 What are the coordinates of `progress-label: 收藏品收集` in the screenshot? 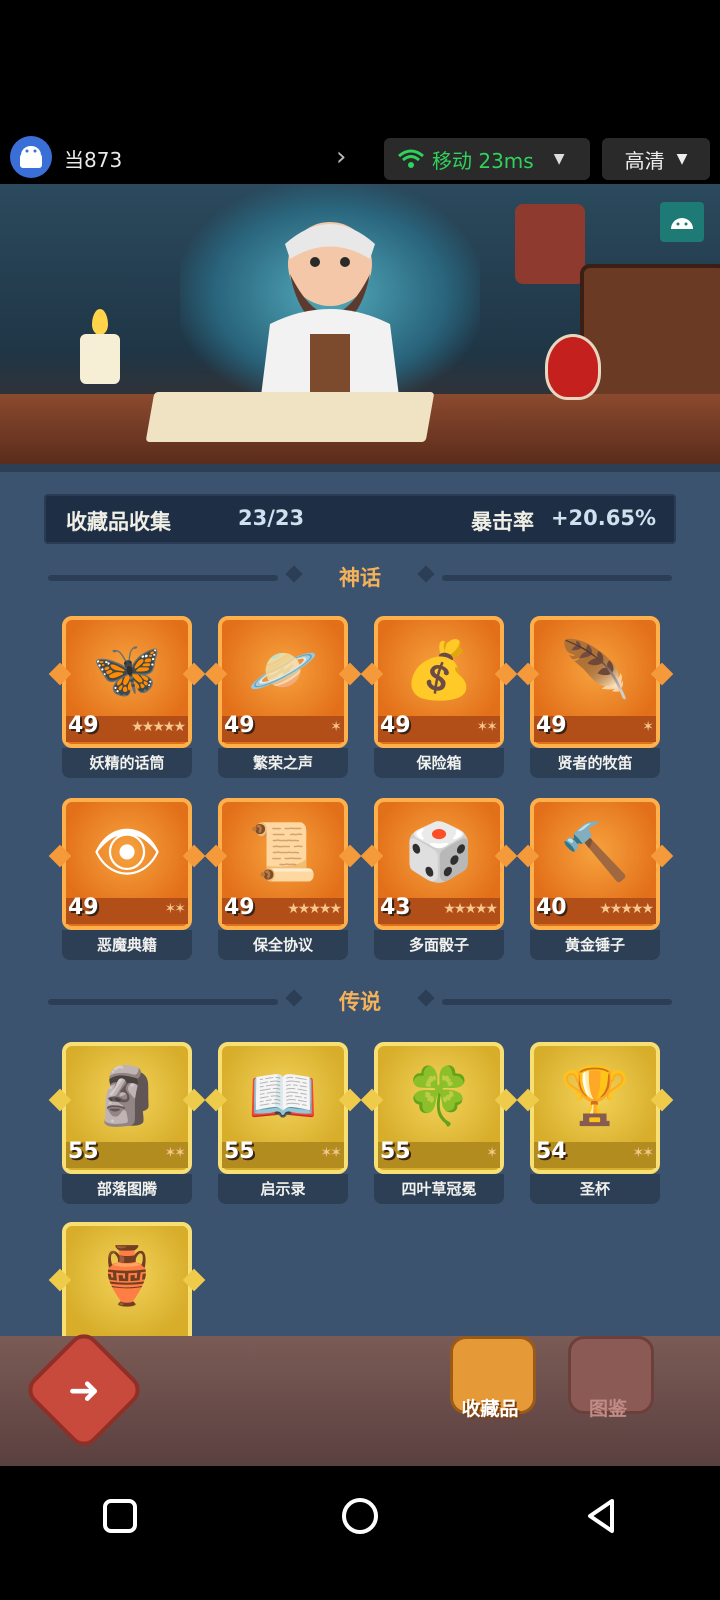 It's located at (118, 522).